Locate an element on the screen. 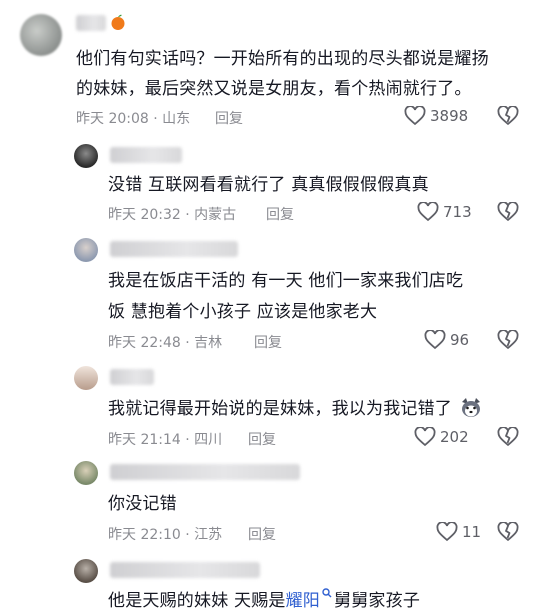  comment-location: 内蒙古 is located at coordinates (215, 215).